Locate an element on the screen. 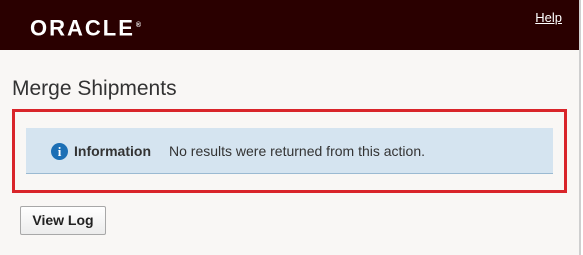 The image size is (583, 255). registered-mark: ® is located at coordinates (138, 25).